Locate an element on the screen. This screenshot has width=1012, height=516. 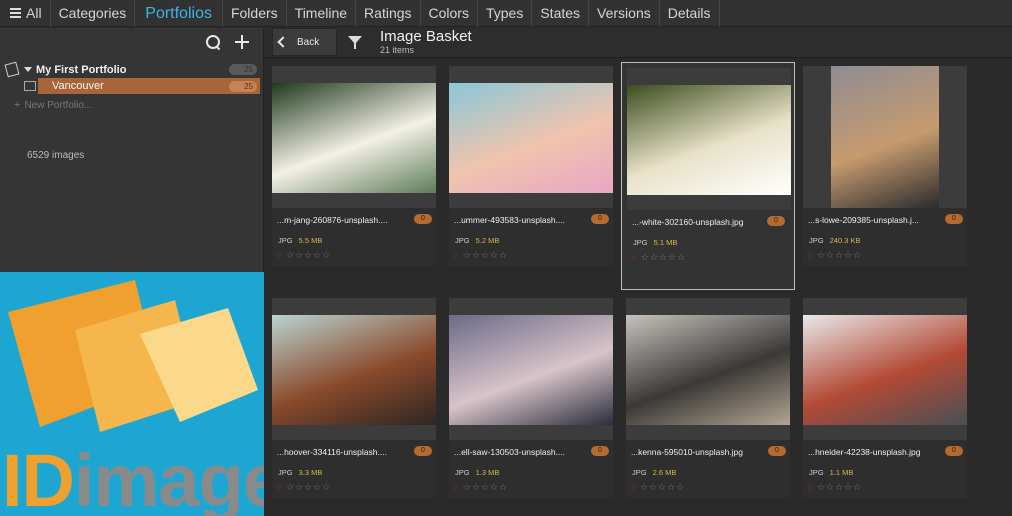
tab-portfolios: Portfolios is located at coordinates (179, 13).